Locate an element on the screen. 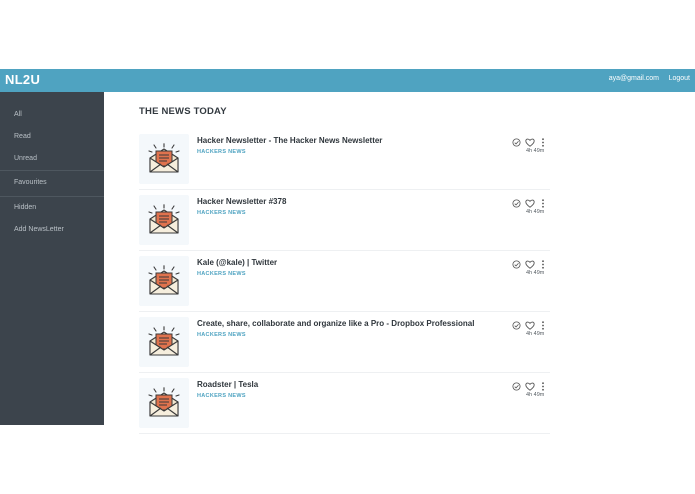 This screenshot has height=494, width=695. sidebar-item-favourites: Favourites is located at coordinates (52, 183).